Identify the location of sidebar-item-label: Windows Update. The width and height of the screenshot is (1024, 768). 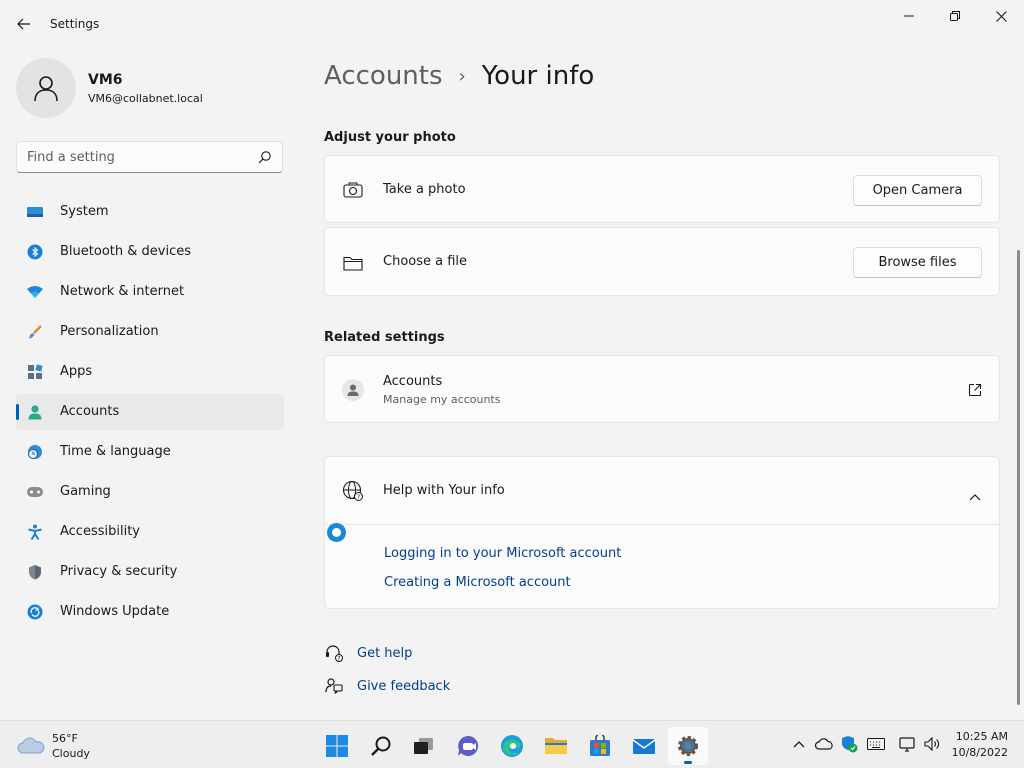
(115, 611).